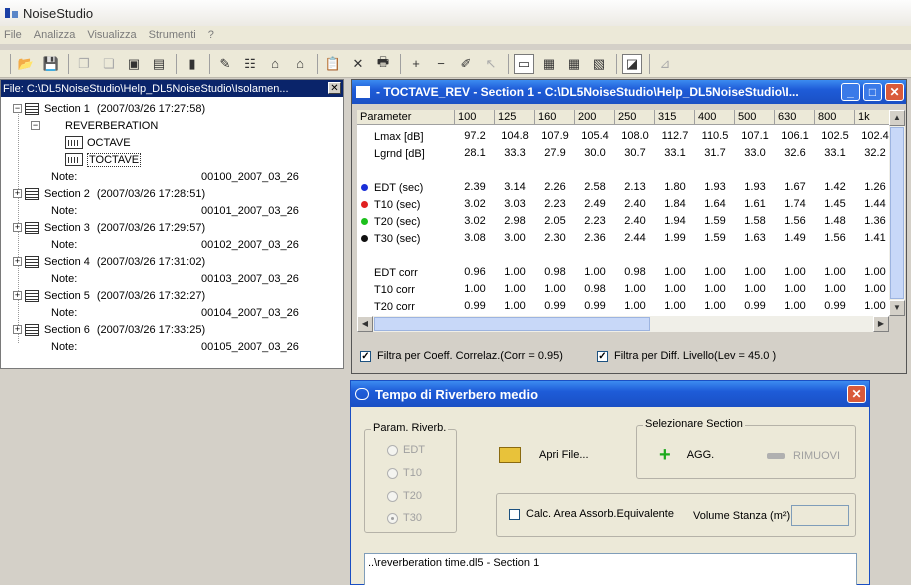 The width and height of the screenshot is (911, 585). I want to click on pointer-icon: ↖, so click(491, 64).